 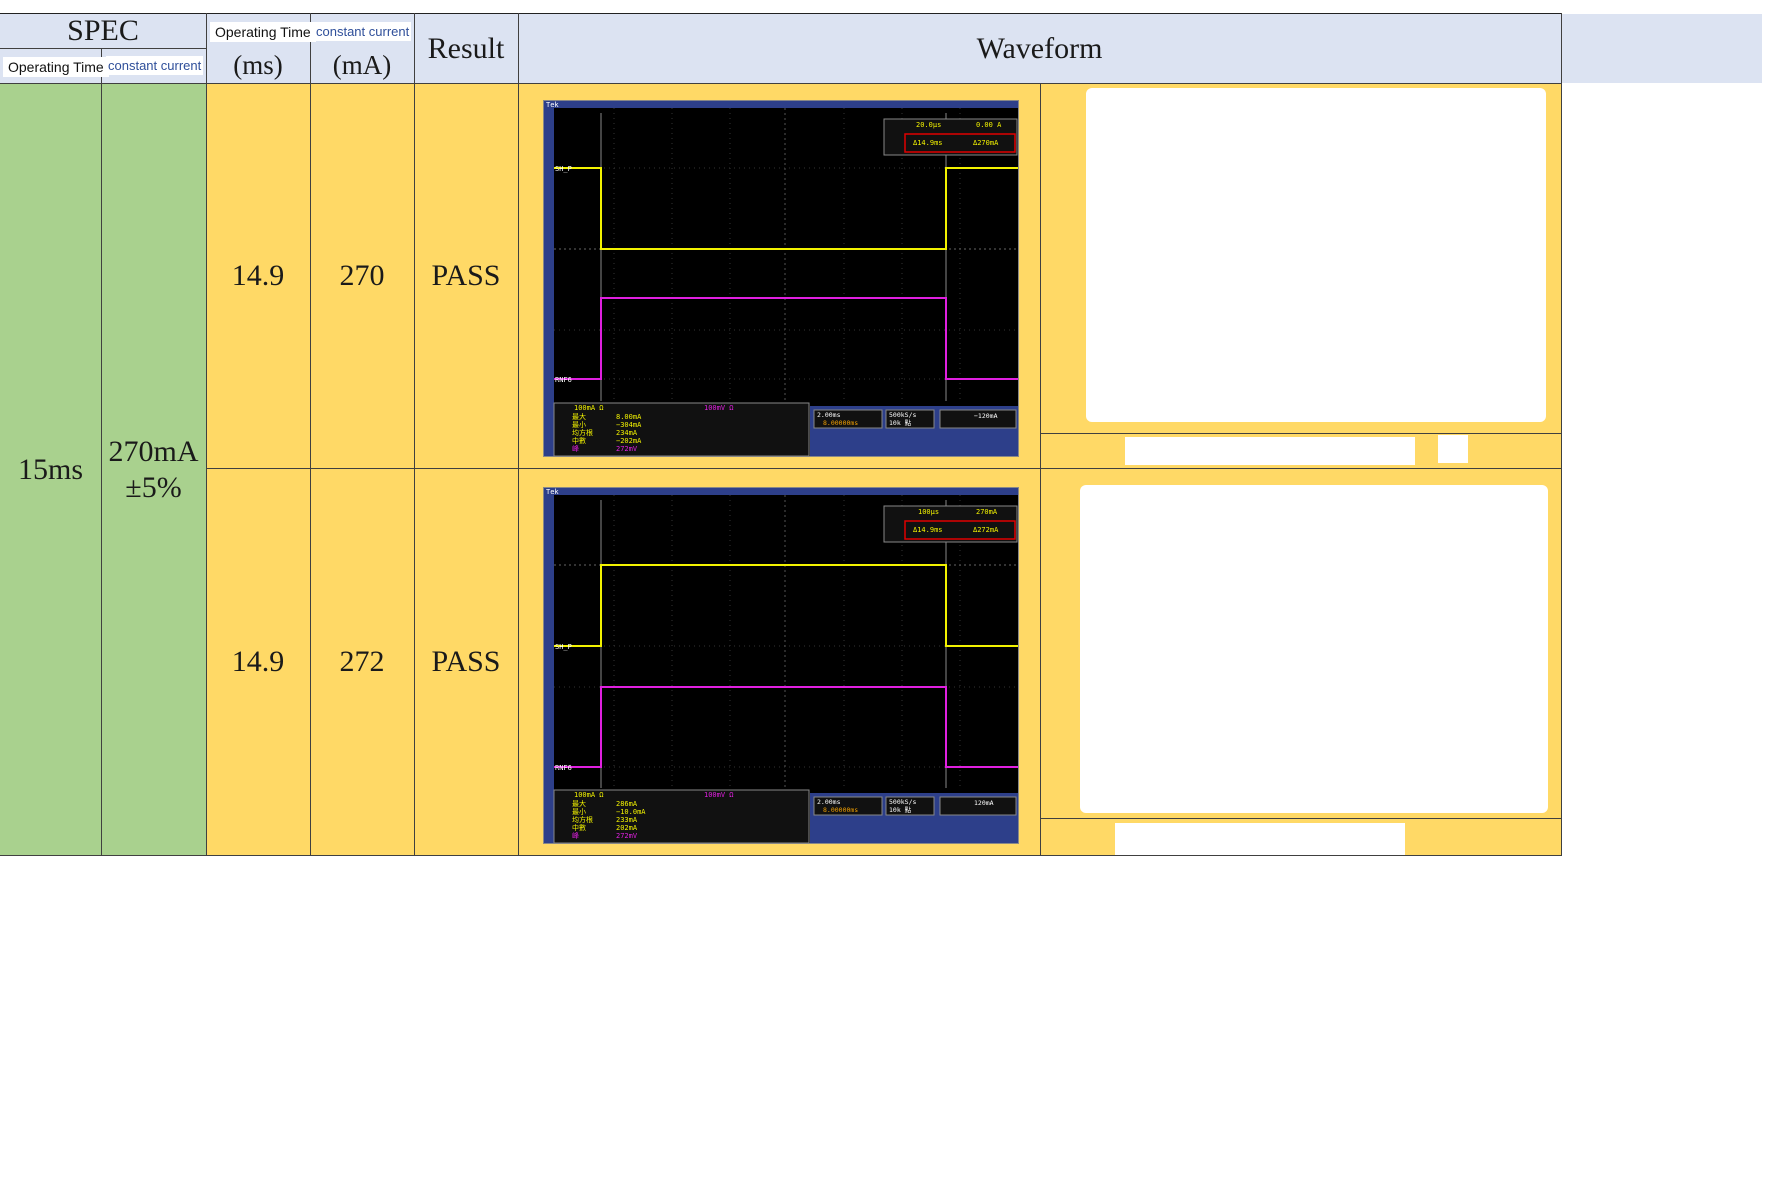 What do you see at coordinates (552, 492) in the screenshot?
I see `svg-text: Tek` at bounding box center [552, 492].